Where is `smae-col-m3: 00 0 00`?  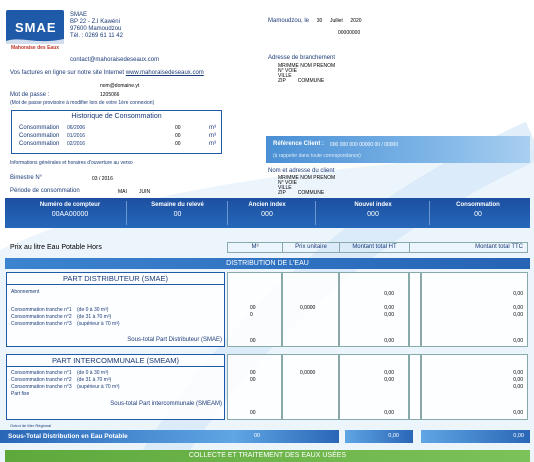
smae-col-m3: 00 0 00 is located at coordinates (254, 309).